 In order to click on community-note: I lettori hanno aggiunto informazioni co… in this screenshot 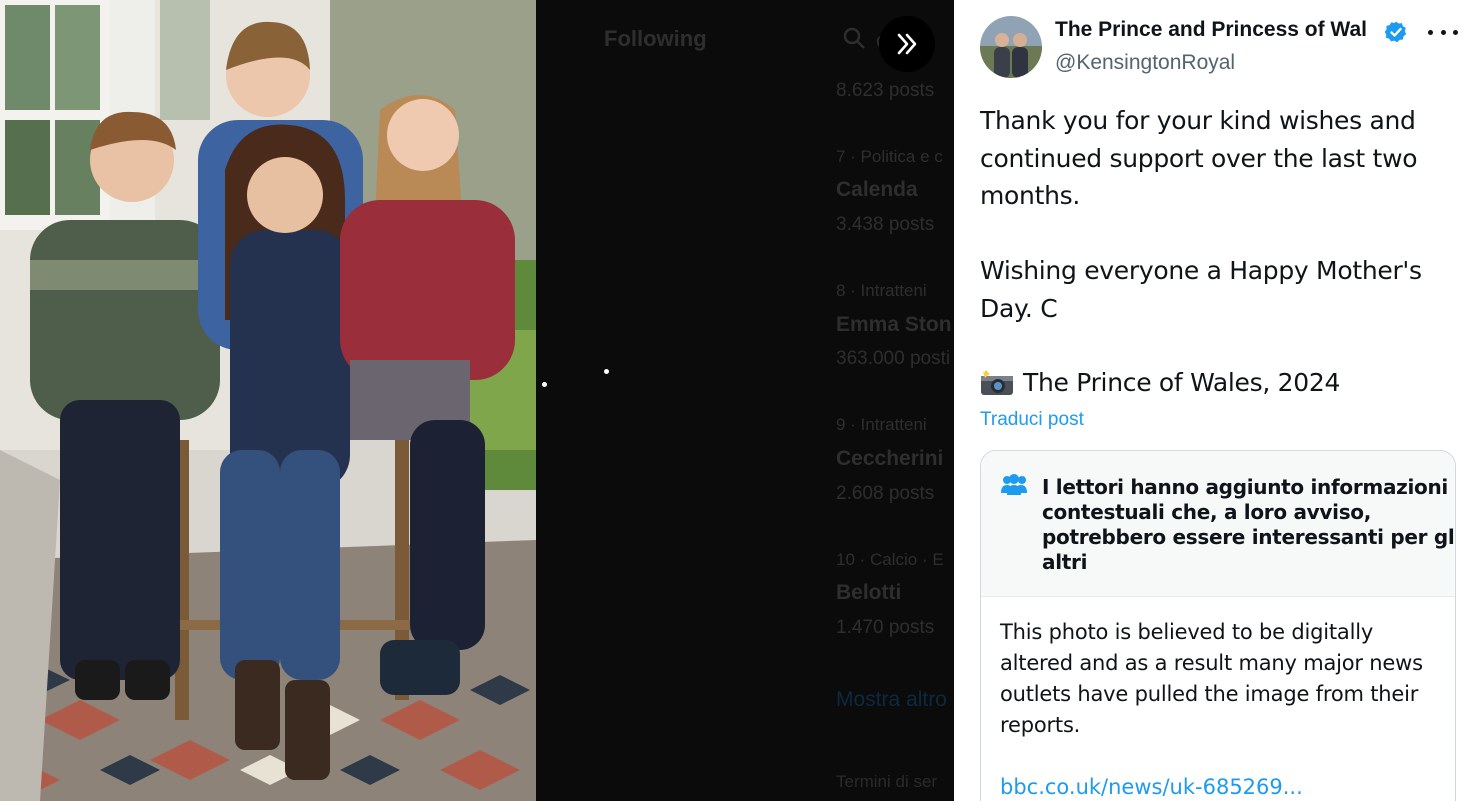, I will do `click(1218, 625)`.